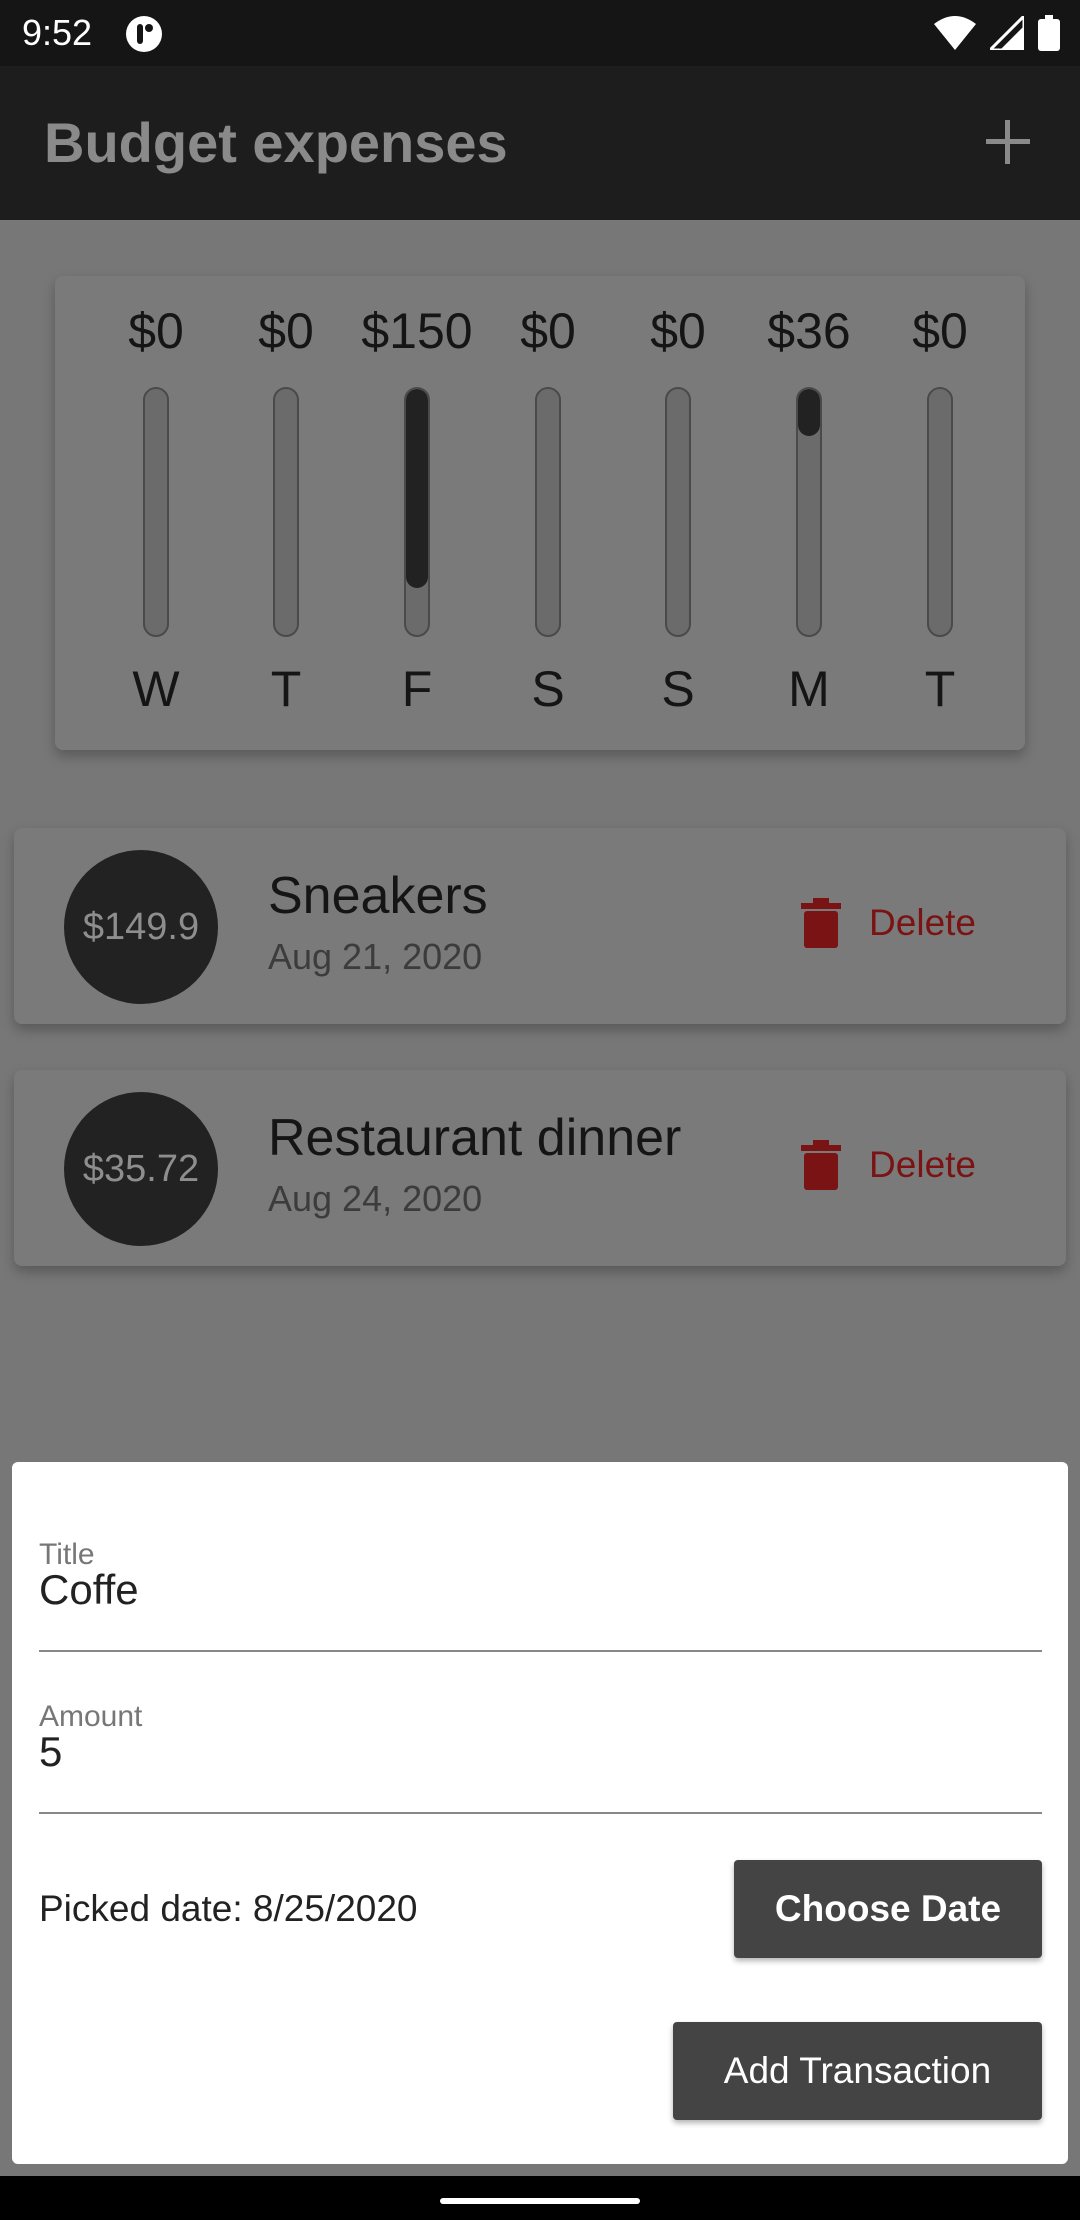 This screenshot has height=2220, width=1080. What do you see at coordinates (1008, 142) in the screenshot?
I see `plus-icon` at bounding box center [1008, 142].